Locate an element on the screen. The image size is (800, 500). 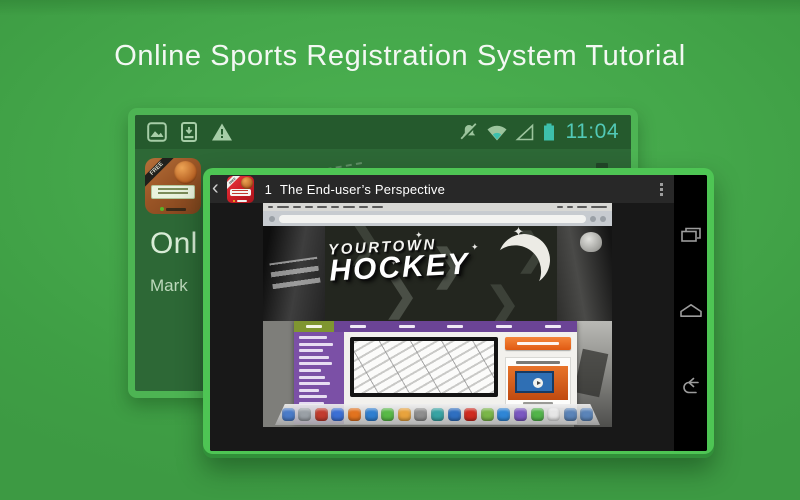
recents-button is located at coordinates (691, 235).